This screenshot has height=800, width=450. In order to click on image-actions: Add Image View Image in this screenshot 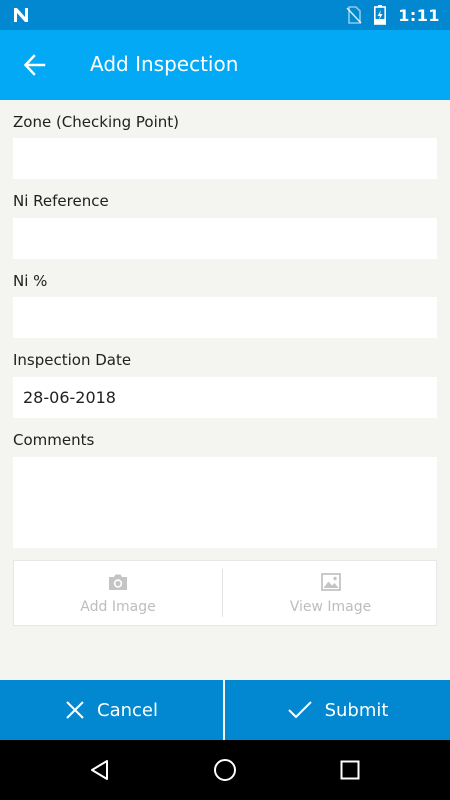, I will do `click(225, 593)`.